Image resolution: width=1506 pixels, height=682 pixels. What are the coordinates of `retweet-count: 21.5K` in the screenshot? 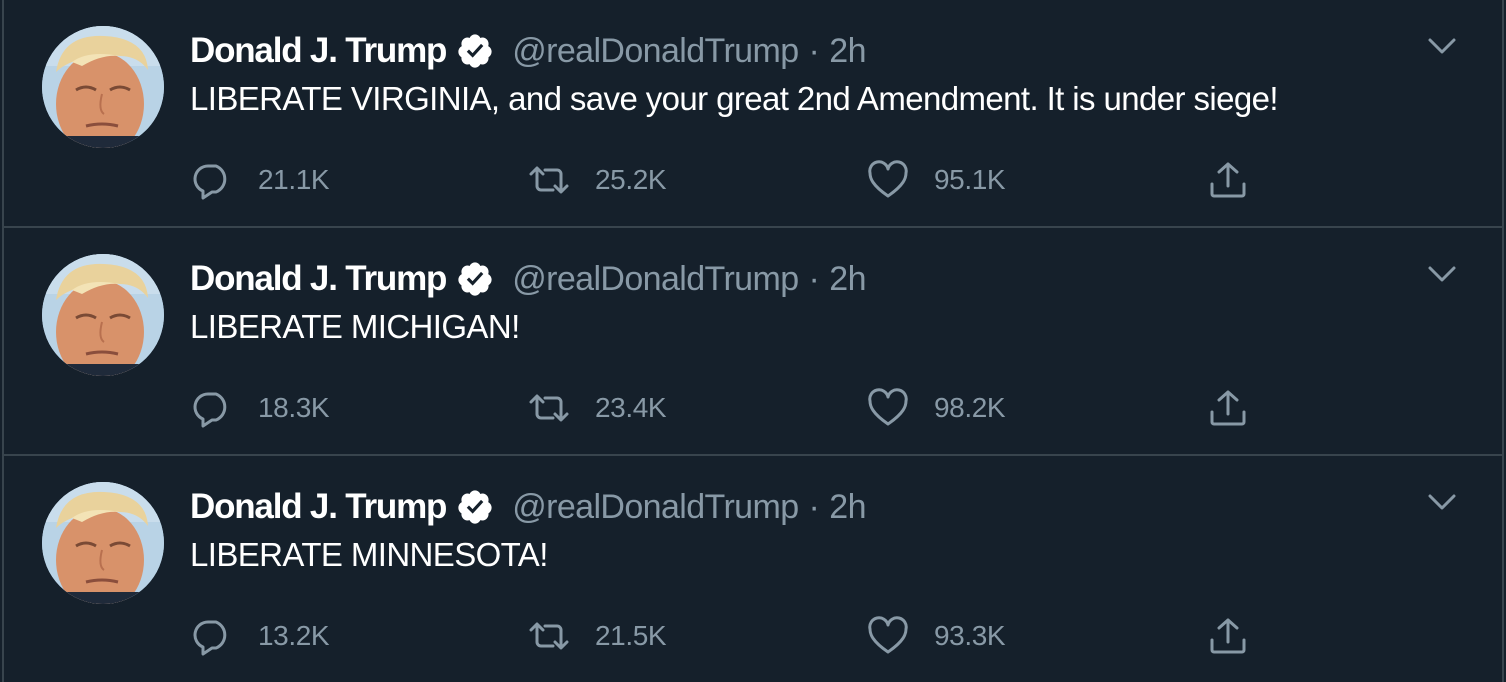 It's located at (631, 635).